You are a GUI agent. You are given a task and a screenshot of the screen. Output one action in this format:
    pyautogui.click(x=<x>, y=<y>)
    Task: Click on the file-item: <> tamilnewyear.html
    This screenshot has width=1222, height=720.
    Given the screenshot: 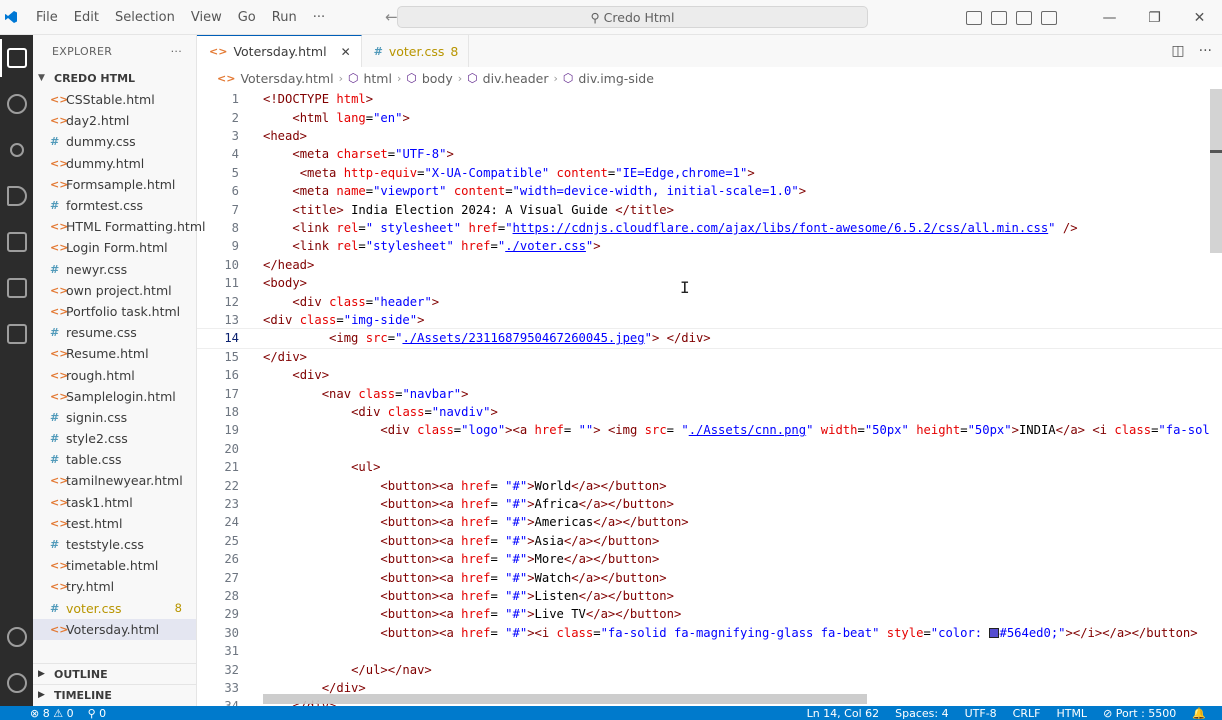 What is the action you would take?
    pyautogui.click(x=114, y=480)
    